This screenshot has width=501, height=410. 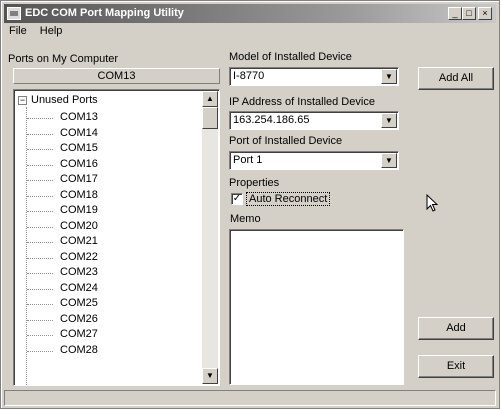 What do you see at coordinates (237, 199) in the screenshot?
I see `checkbox-icon: ✓` at bounding box center [237, 199].